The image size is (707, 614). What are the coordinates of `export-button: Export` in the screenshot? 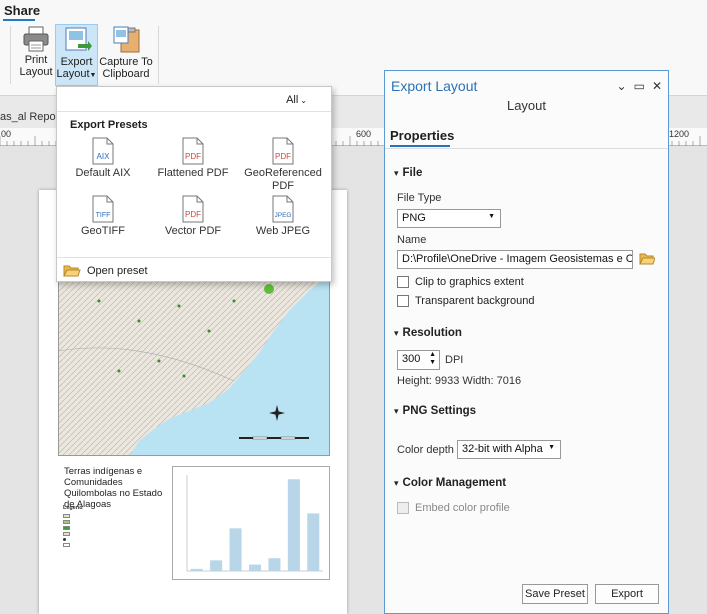 It's located at (627, 594).